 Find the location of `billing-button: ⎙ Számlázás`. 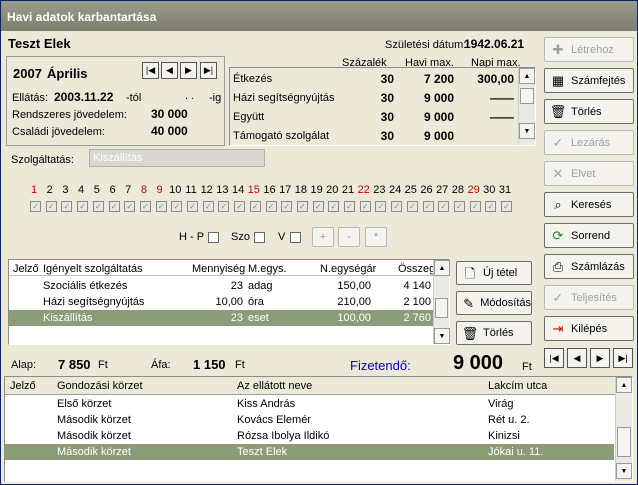

billing-button: ⎙ Számlázás is located at coordinates (589, 266).